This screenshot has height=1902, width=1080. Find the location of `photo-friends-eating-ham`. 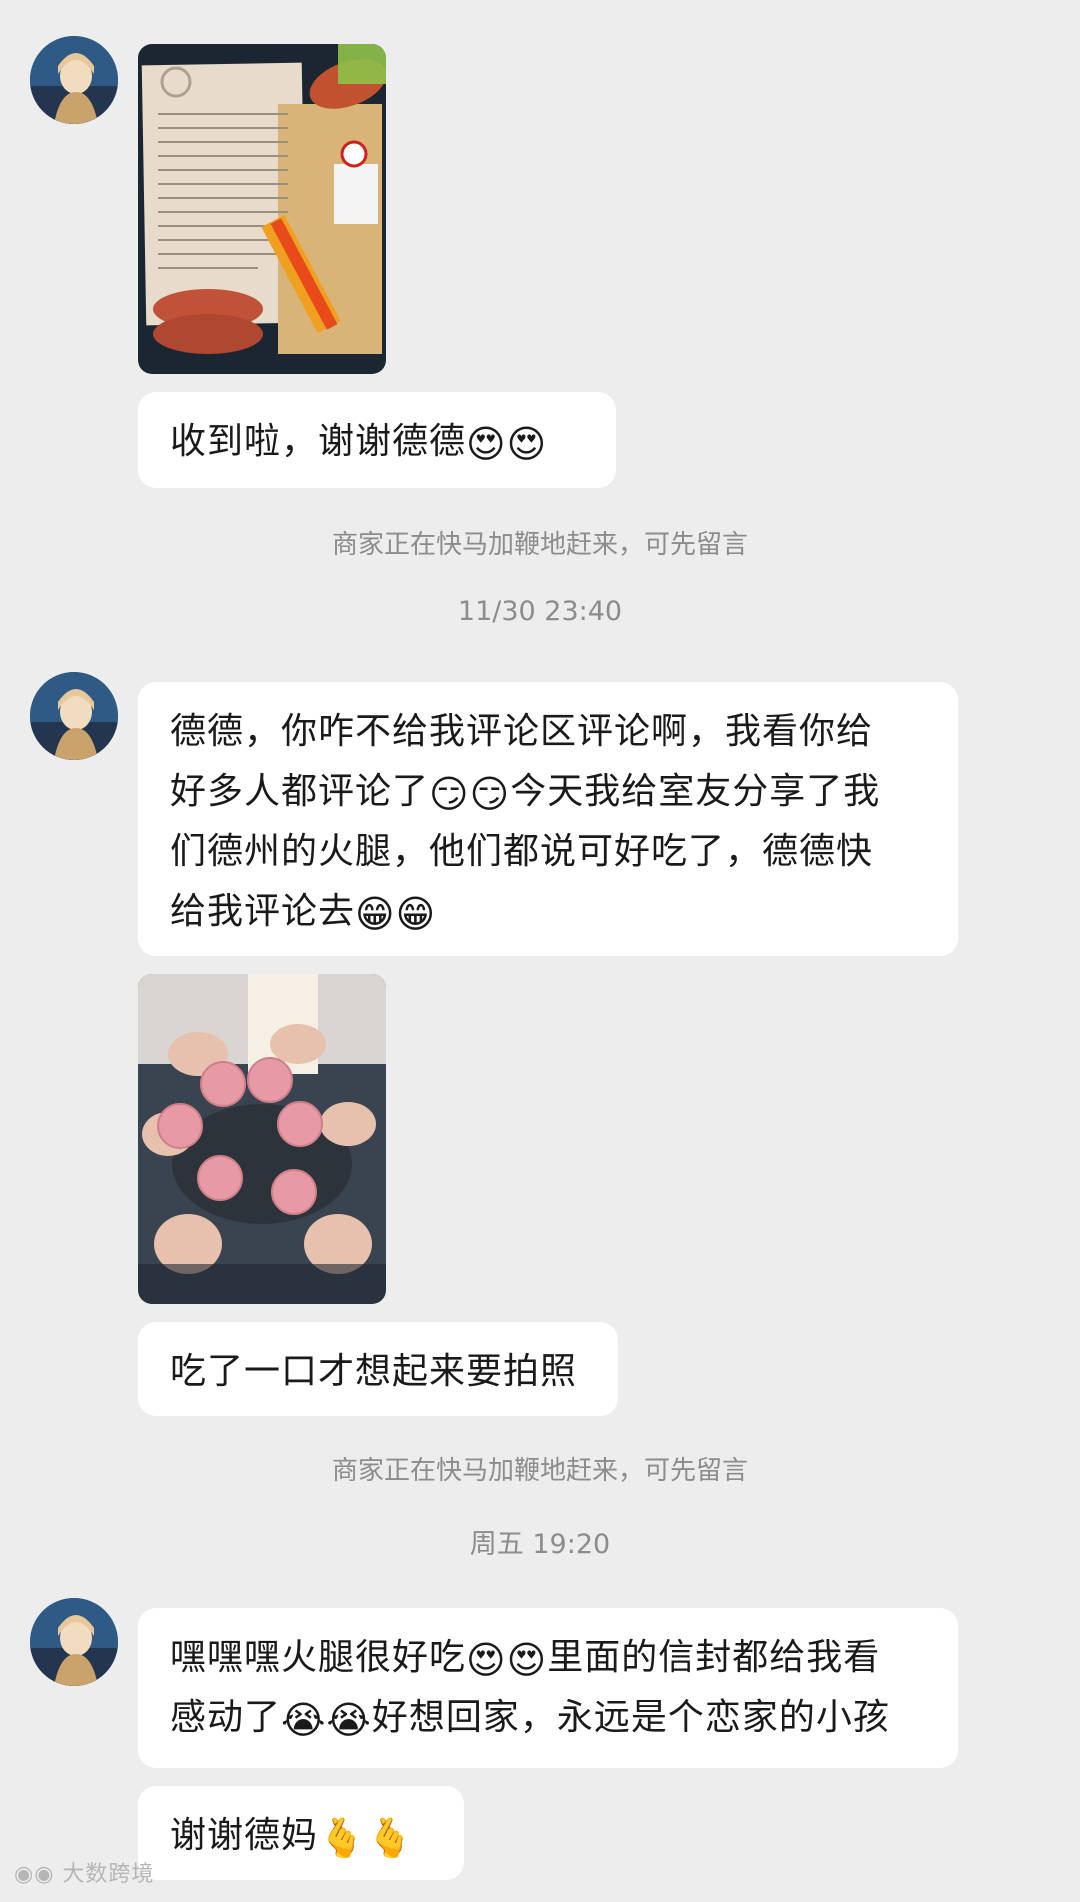

photo-friends-eating-ham is located at coordinates (262, 1139).